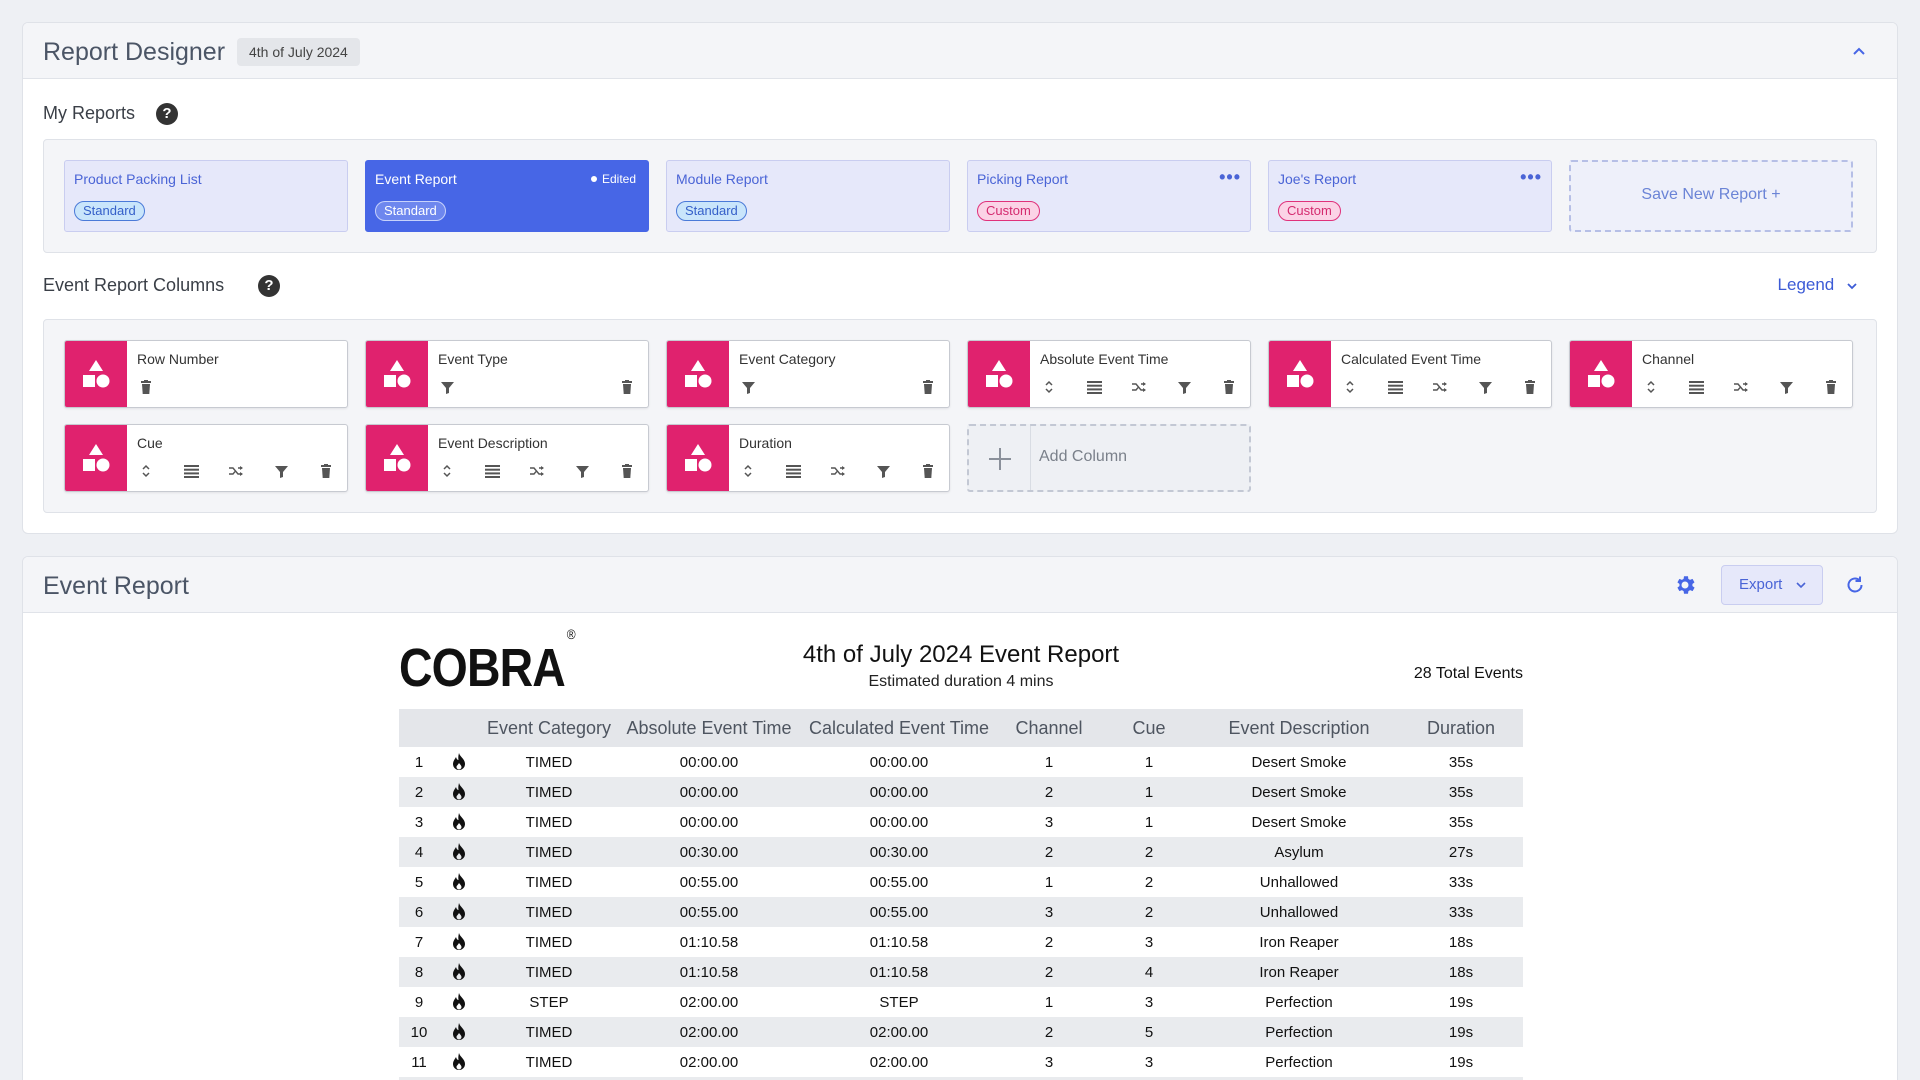 This screenshot has height=1080, width=1920. Describe the element at coordinates (1772, 585) in the screenshot. I see `export-button: Export` at that location.